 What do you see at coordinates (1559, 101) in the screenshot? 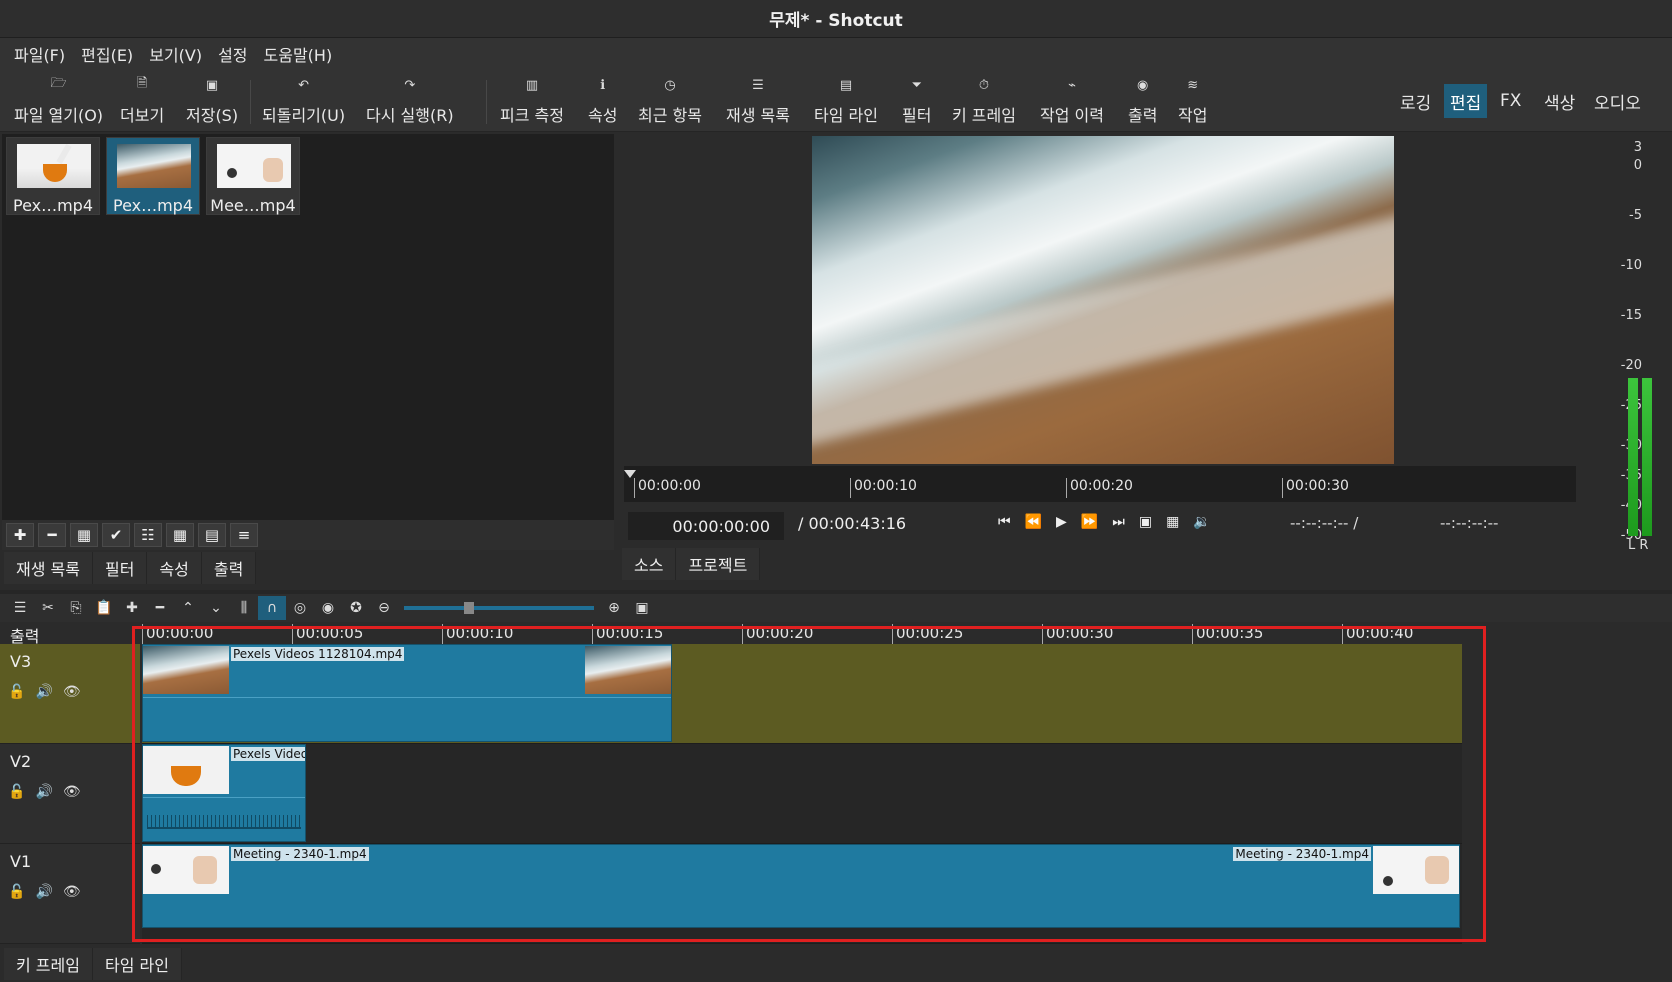
I see `workspace-color: 색상` at bounding box center [1559, 101].